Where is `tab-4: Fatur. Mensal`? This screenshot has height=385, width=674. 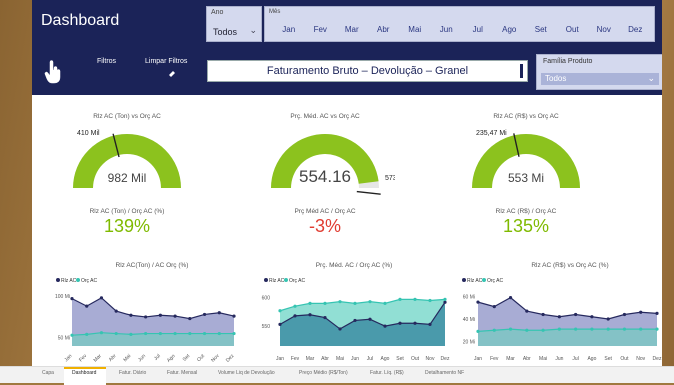
tab-4: Fatur. Mensal is located at coordinates (182, 373).